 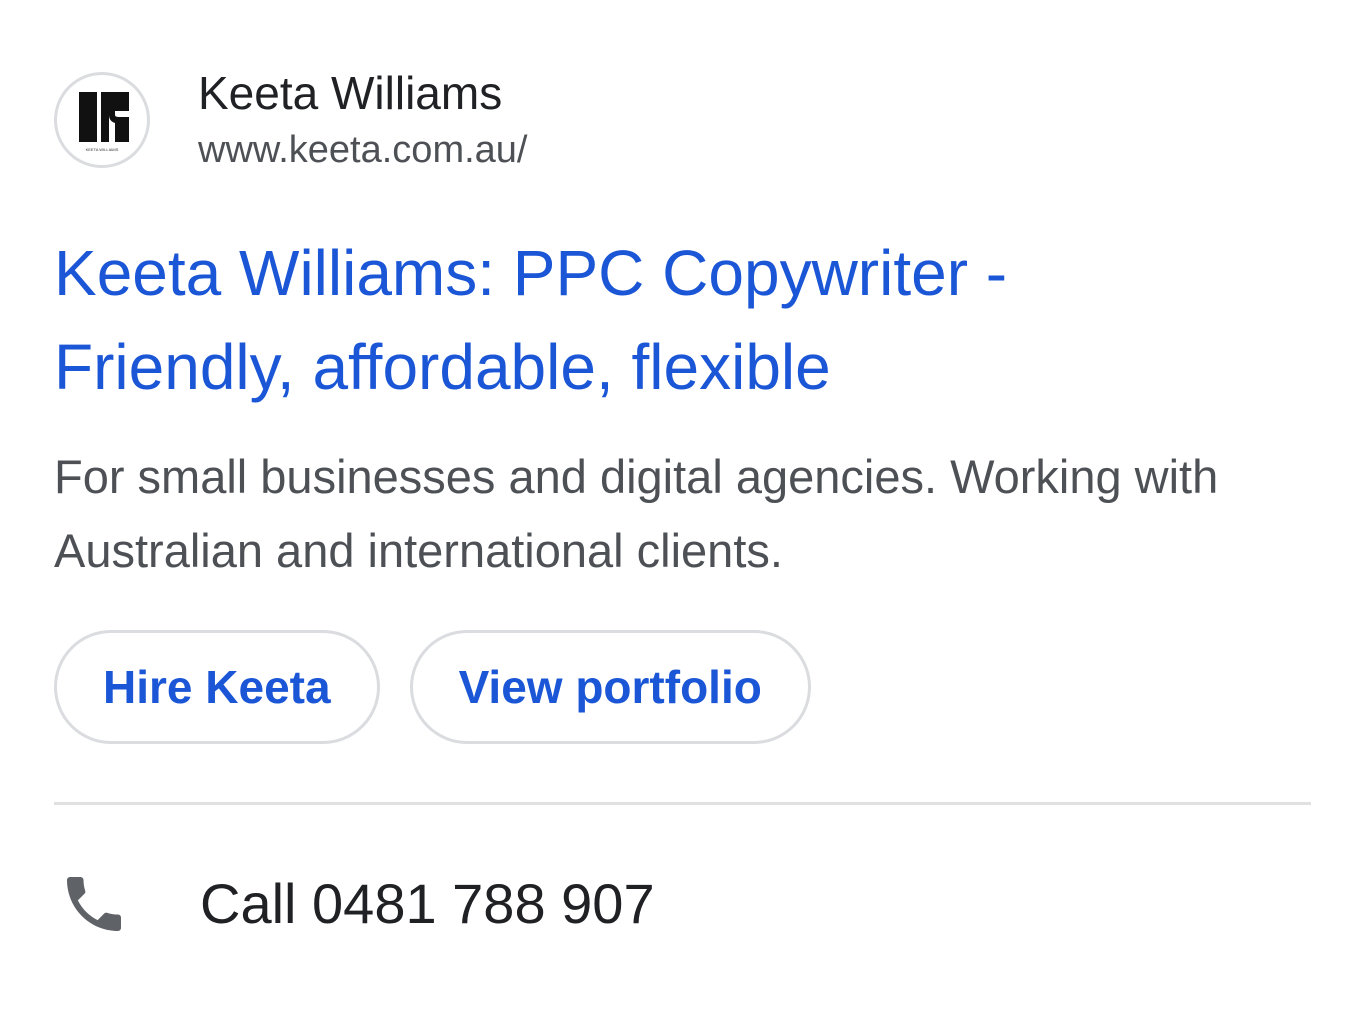 I want to click on divider, so click(x=682, y=803).